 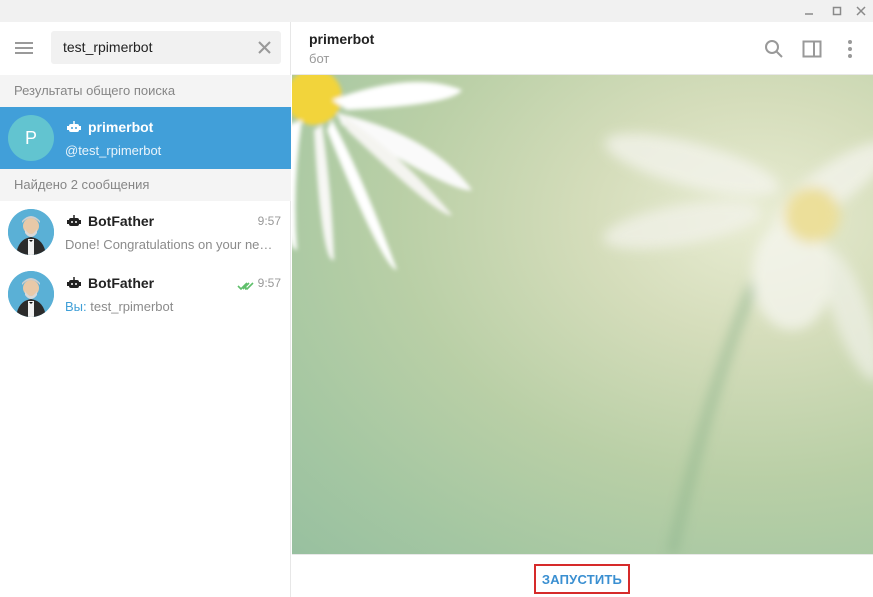 I want to click on more-vertical-icon, so click(x=850, y=49).